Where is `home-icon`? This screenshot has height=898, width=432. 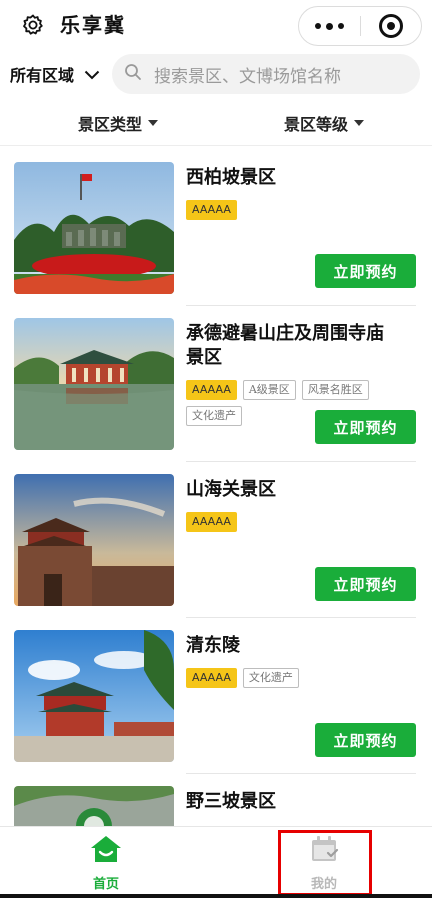
home-icon is located at coordinates (106, 851).